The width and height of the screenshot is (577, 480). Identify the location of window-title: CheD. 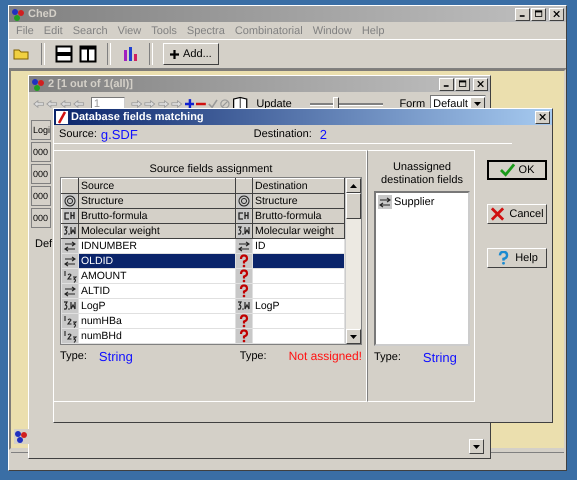
(43, 14).